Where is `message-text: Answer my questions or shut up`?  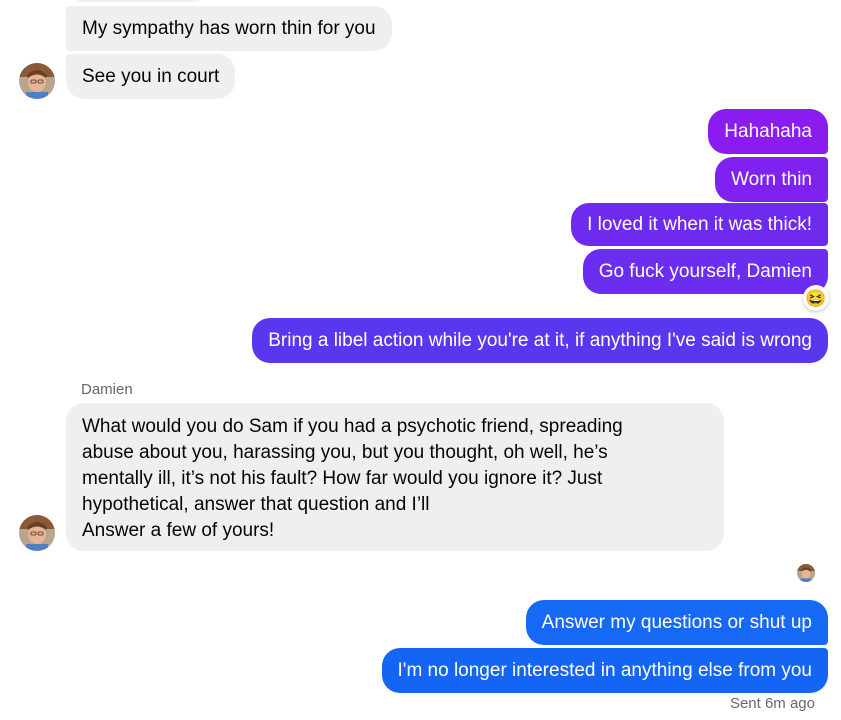 message-text: Answer my questions or shut up is located at coordinates (676, 622).